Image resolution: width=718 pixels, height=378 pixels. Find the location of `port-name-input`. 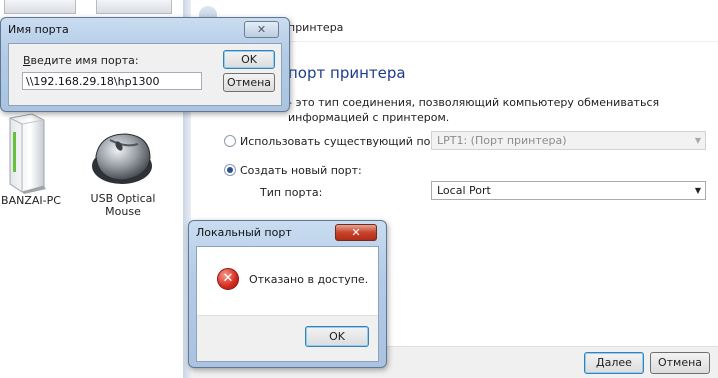

port-name-input is located at coordinates (112, 81).